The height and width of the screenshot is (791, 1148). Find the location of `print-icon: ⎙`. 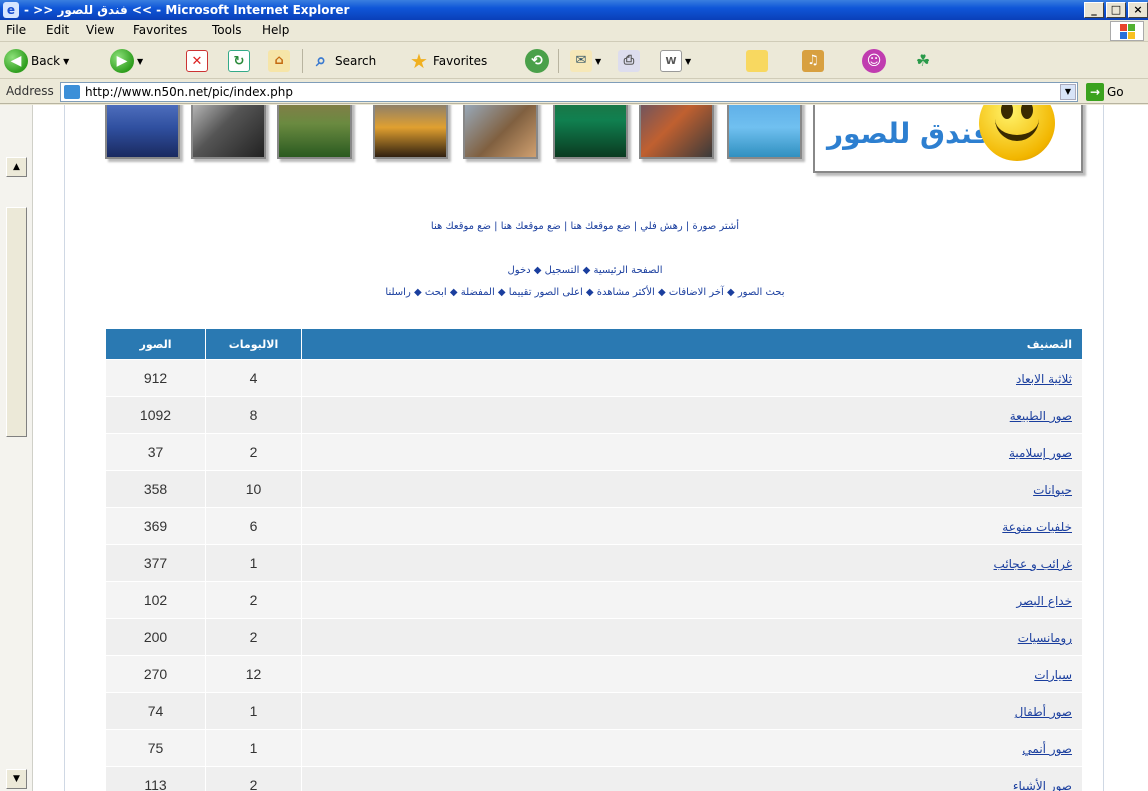

print-icon: ⎙ is located at coordinates (629, 61).